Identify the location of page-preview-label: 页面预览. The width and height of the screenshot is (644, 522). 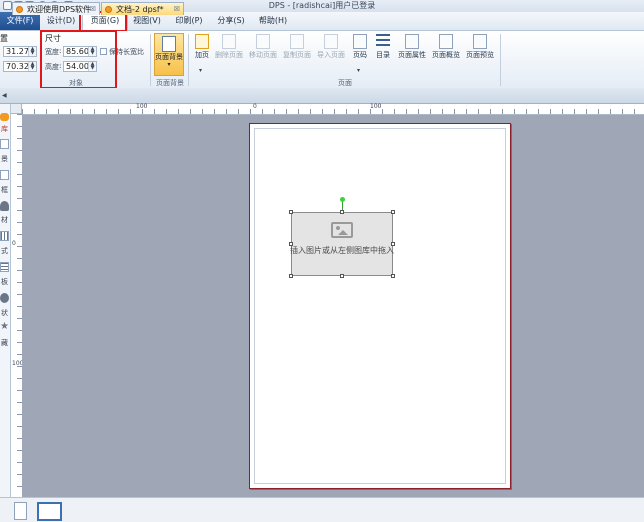
(480, 55).